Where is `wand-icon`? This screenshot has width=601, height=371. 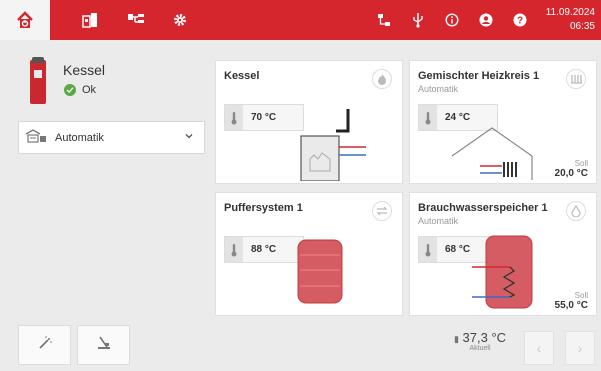 wand-icon is located at coordinates (45, 345).